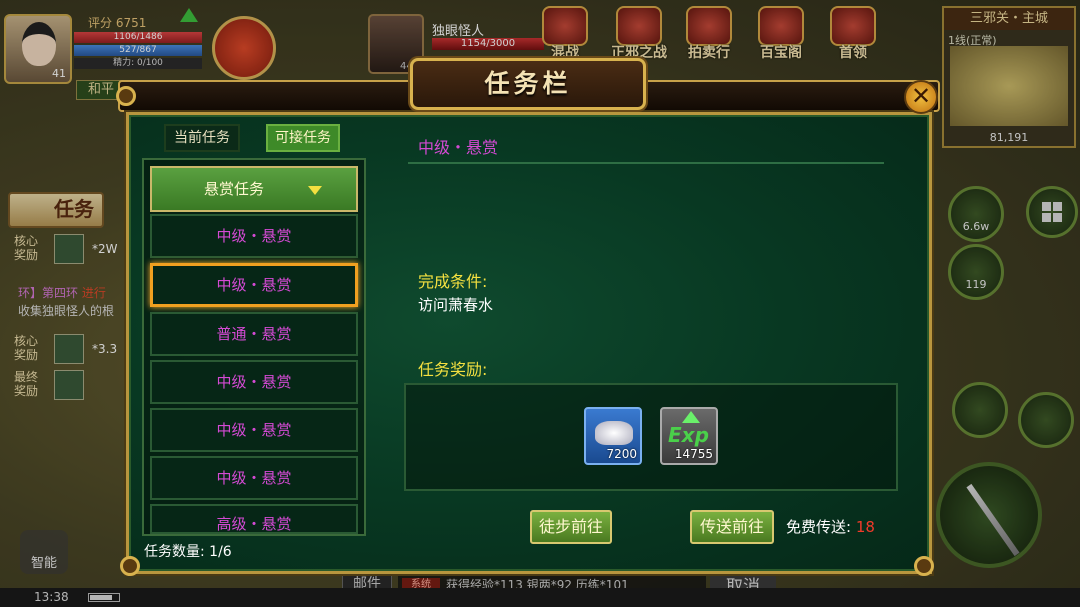 This screenshot has width=1080, height=607. Describe the element at coordinates (921, 97) in the screenshot. I see `close-button: ✕` at that location.